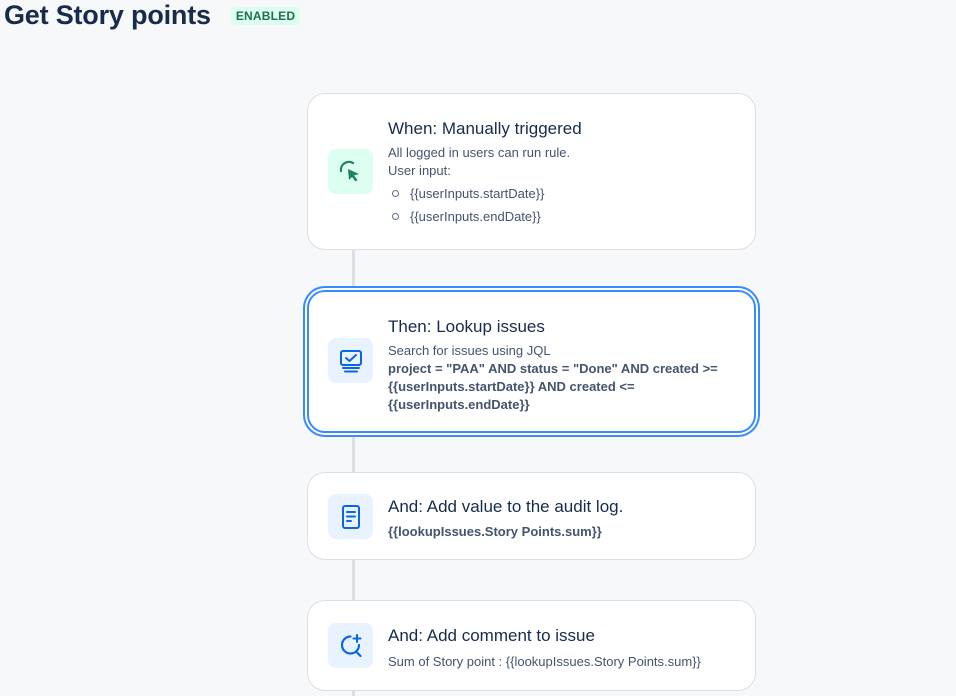  I want to click on trigger-description: All logged in users can run rule., so click(479, 152).